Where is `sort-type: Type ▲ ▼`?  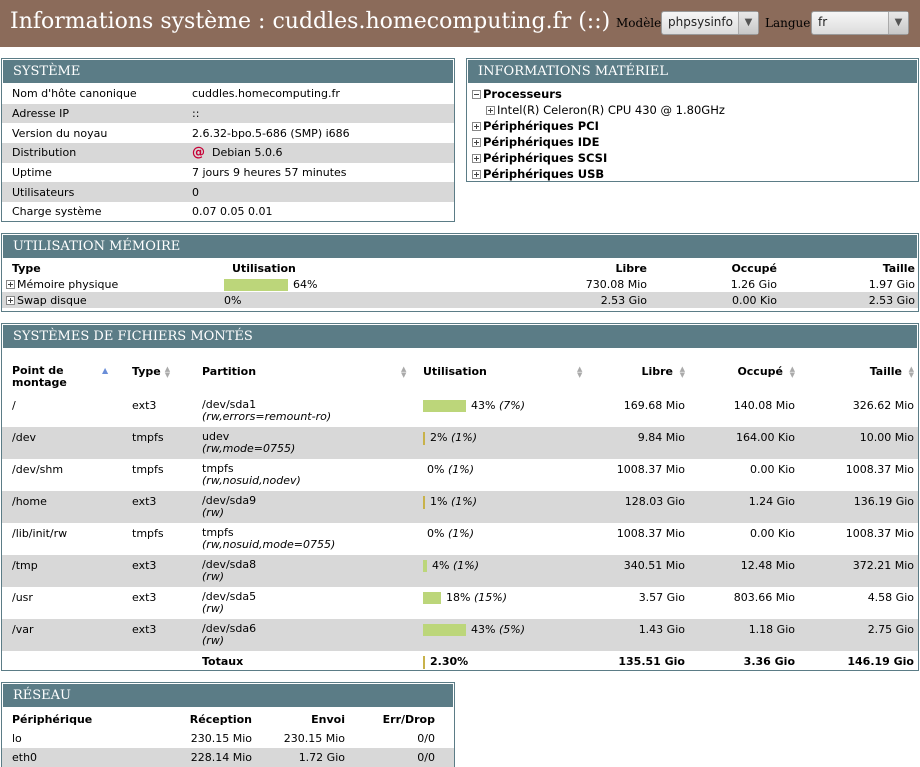 sort-type: Type ▲ ▼ is located at coordinates (157, 380).